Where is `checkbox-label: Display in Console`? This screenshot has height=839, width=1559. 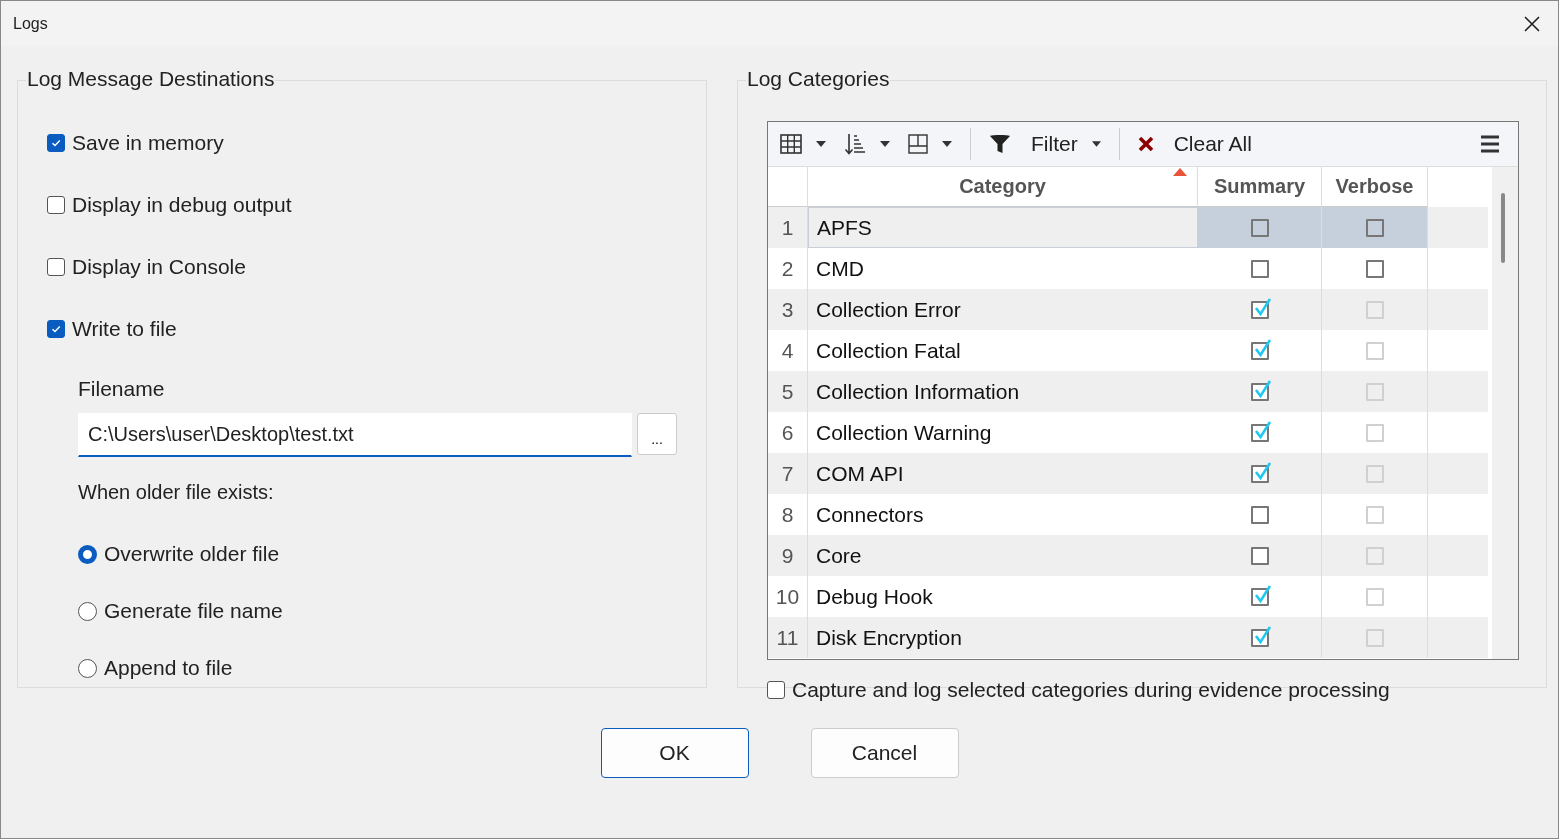
checkbox-label: Display in Console is located at coordinates (159, 267).